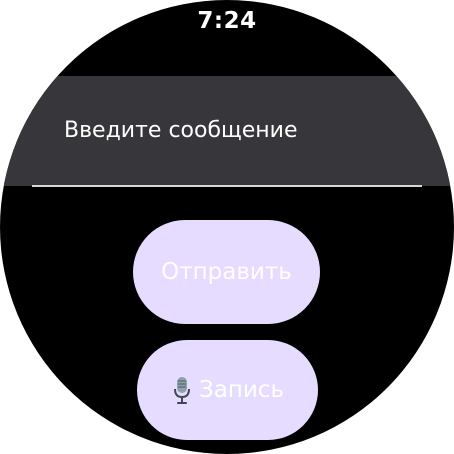 This screenshot has height=454, width=454. Describe the element at coordinates (227, 186) in the screenshot. I see `input-underline` at that location.